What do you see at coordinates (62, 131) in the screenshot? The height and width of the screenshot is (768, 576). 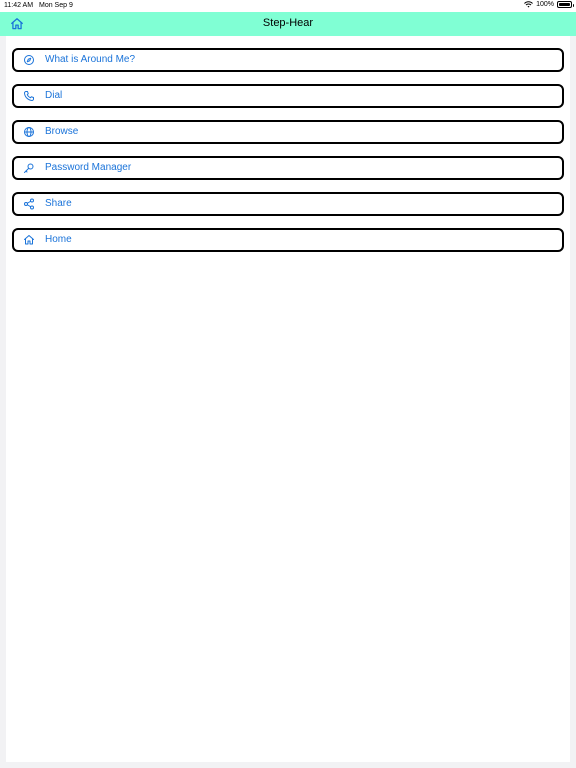 I see `menu-item-label: Browse` at bounding box center [62, 131].